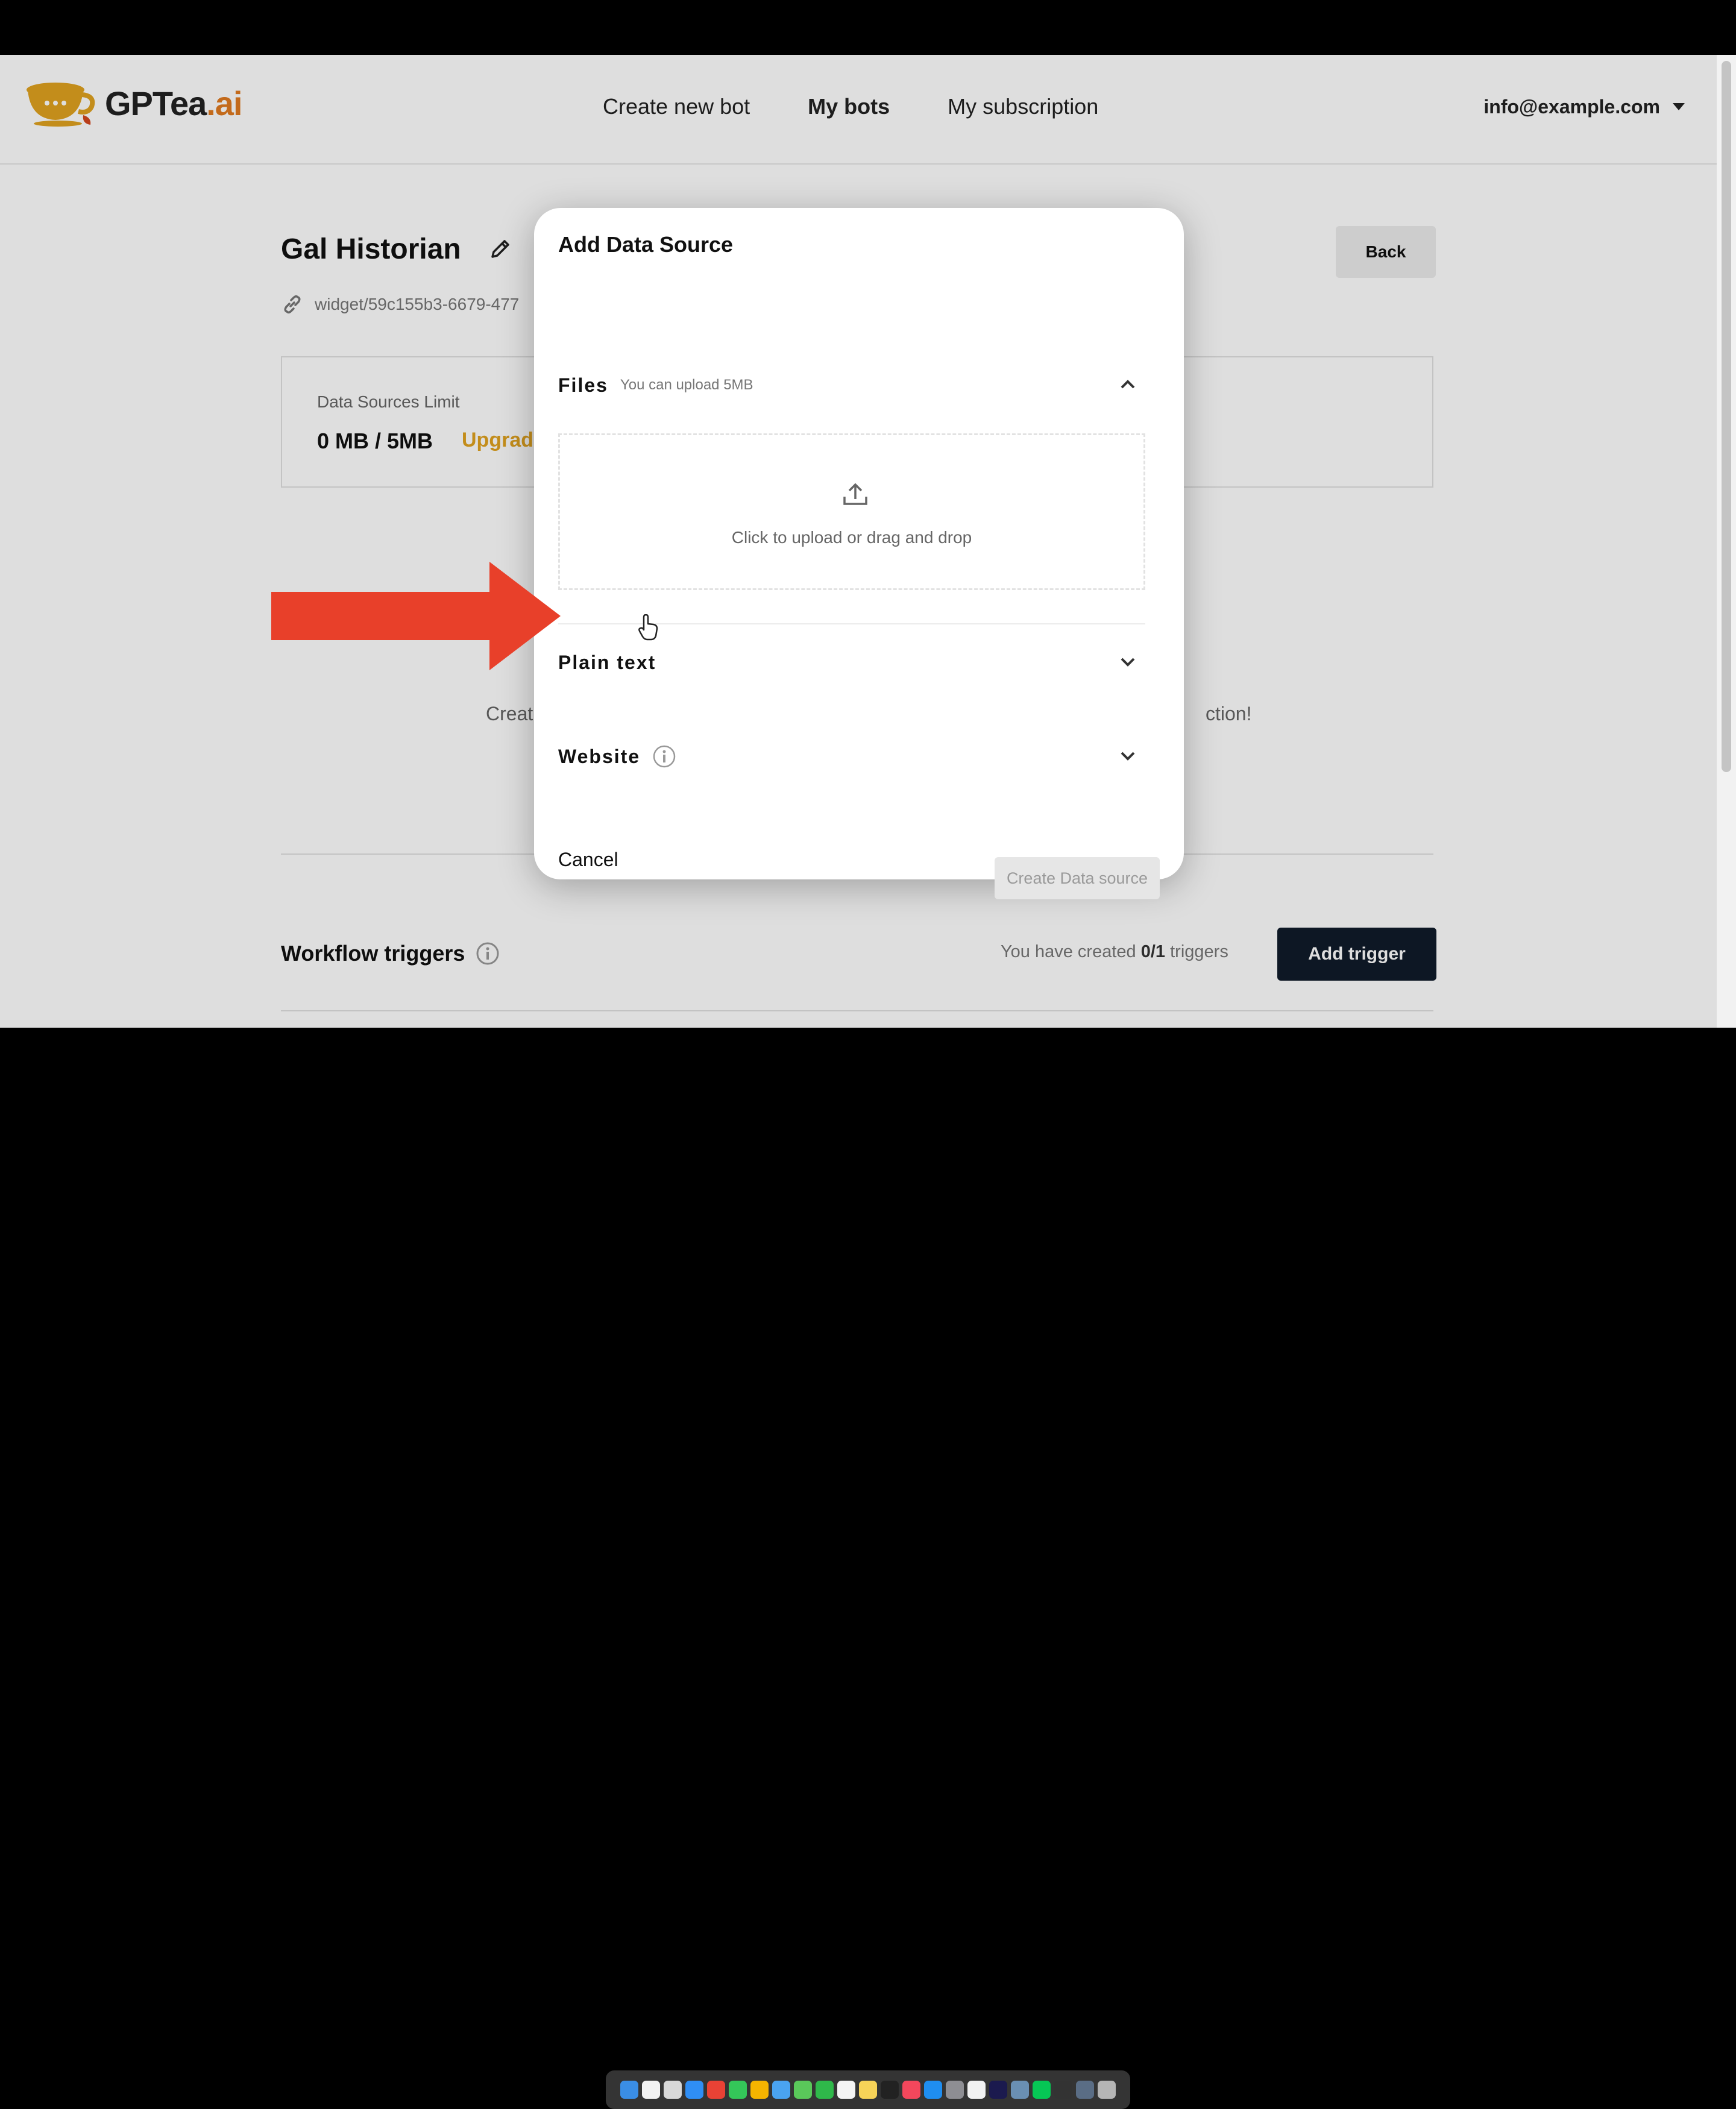 The width and height of the screenshot is (1736, 2109). Describe the element at coordinates (1107, 2090) in the screenshot. I see `trash-icon` at that location.